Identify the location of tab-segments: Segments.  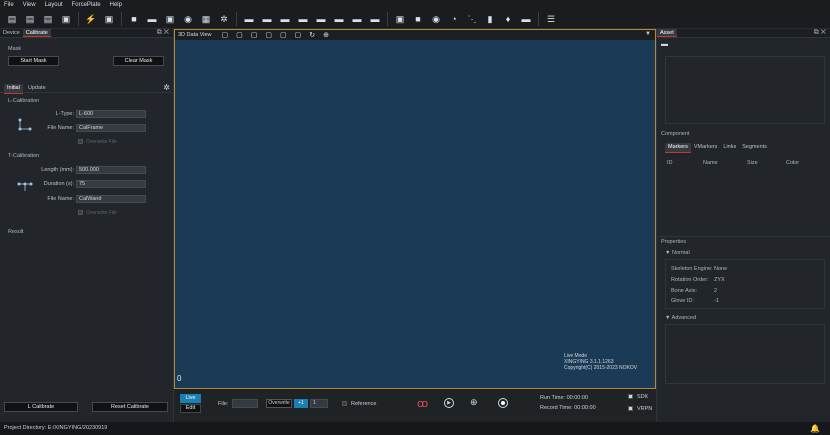
(754, 148).